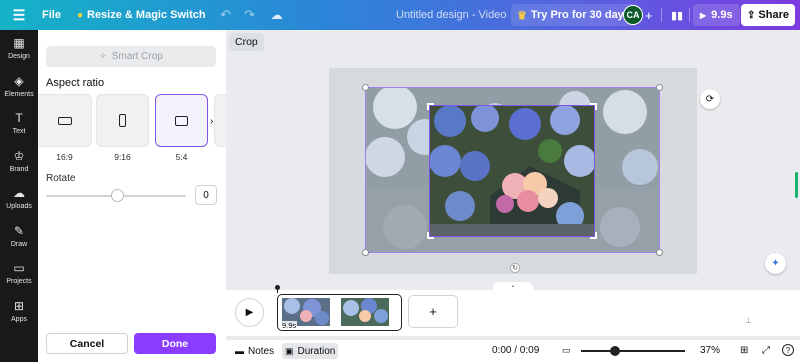 This screenshot has height=362, width=800. Describe the element at coordinates (289, 325) in the screenshot. I see `clip-duration: 9.9s` at that location.